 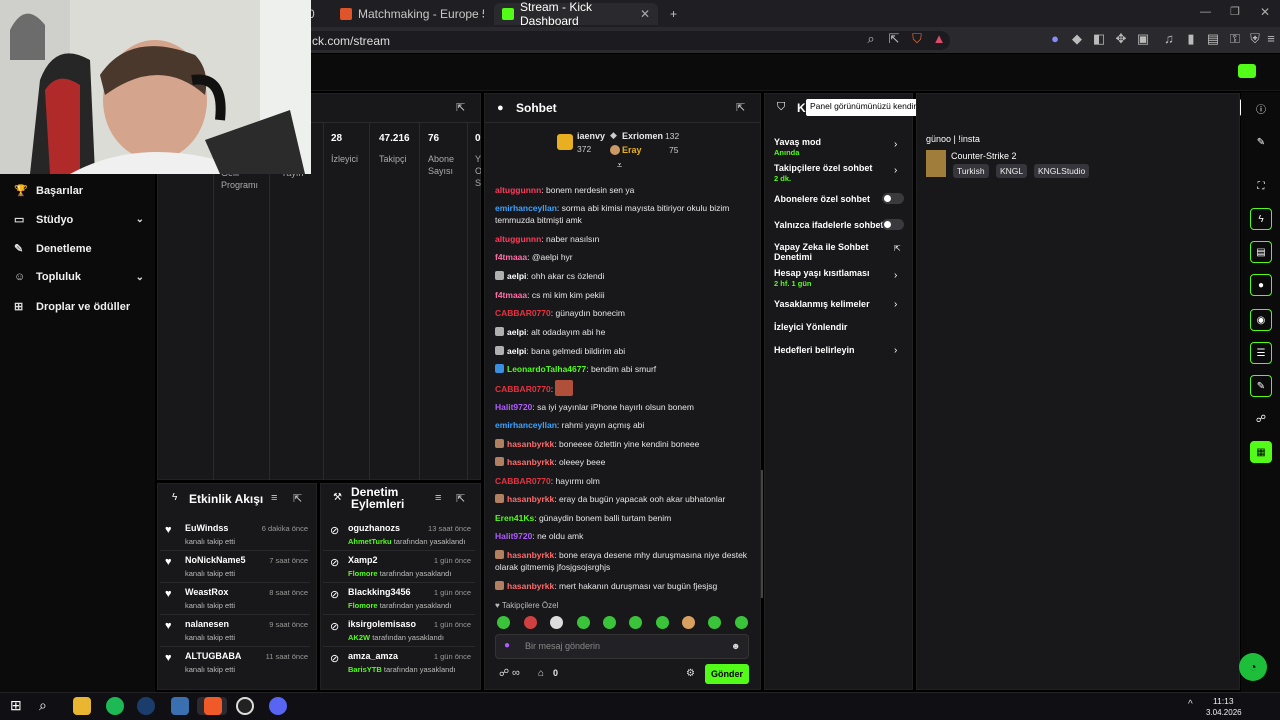 What do you see at coordinates (839, 147) in the screenshot?
I see `setting-item: Yavaş mod Anında` at bounding box center [839, 147].